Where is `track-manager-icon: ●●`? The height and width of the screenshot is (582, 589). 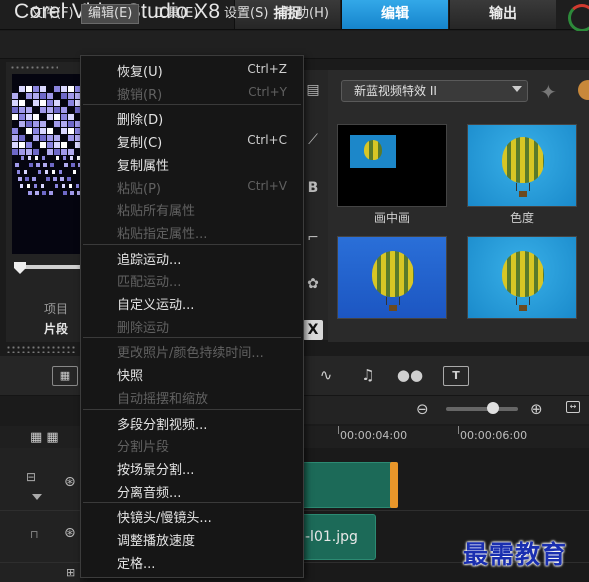
track-manager-icon: ●● is located at coordinates (410, 376).